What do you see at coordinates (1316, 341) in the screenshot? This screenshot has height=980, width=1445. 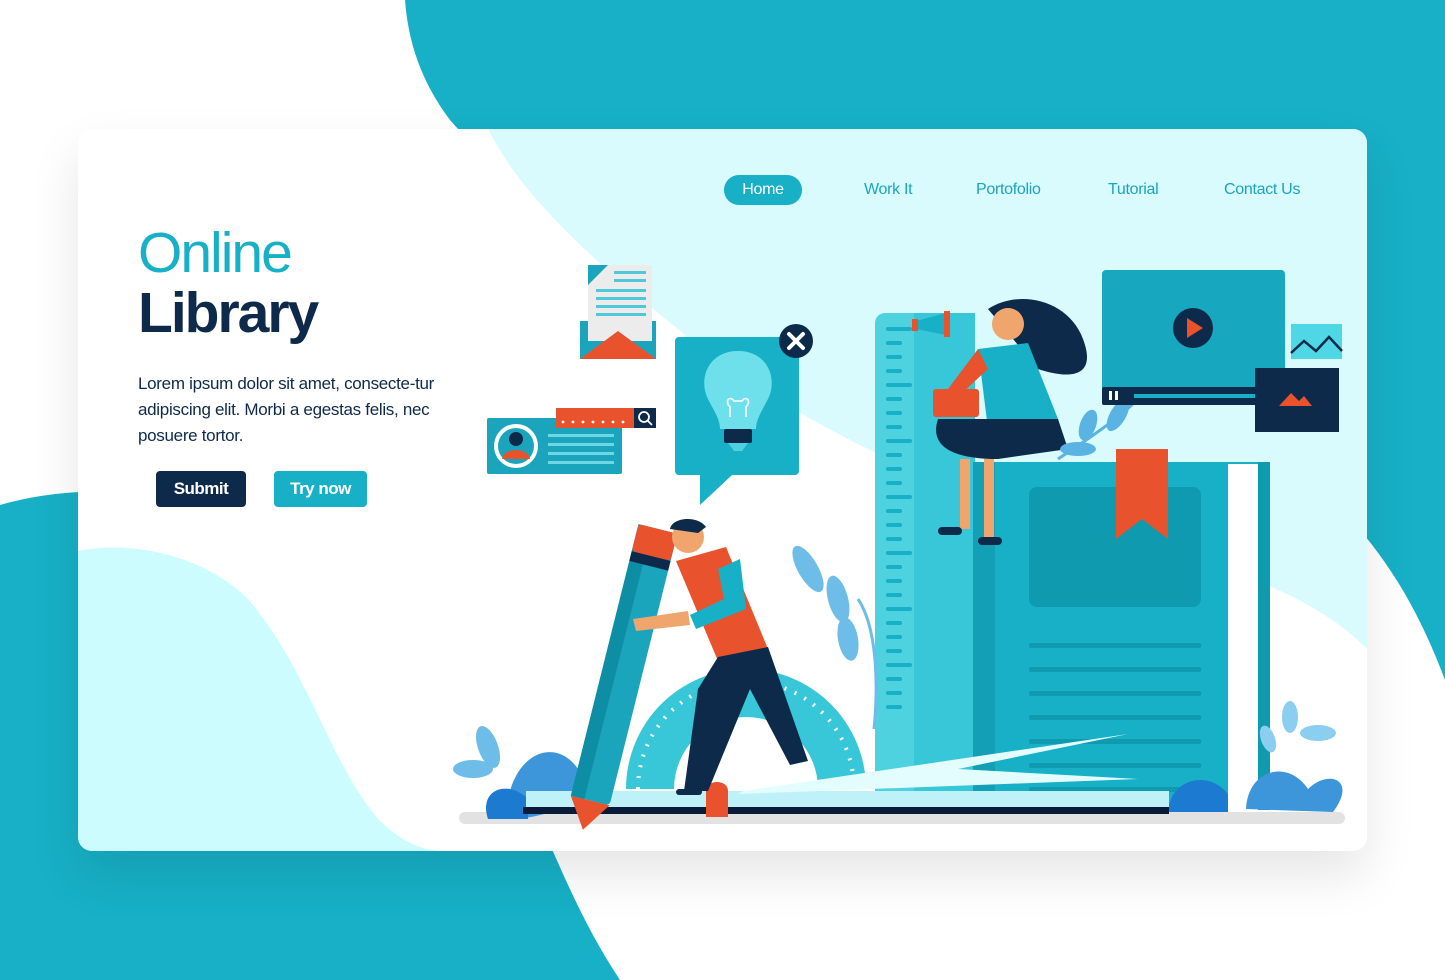 I see `chart-line-icon` at bounding box center [1316, 341].